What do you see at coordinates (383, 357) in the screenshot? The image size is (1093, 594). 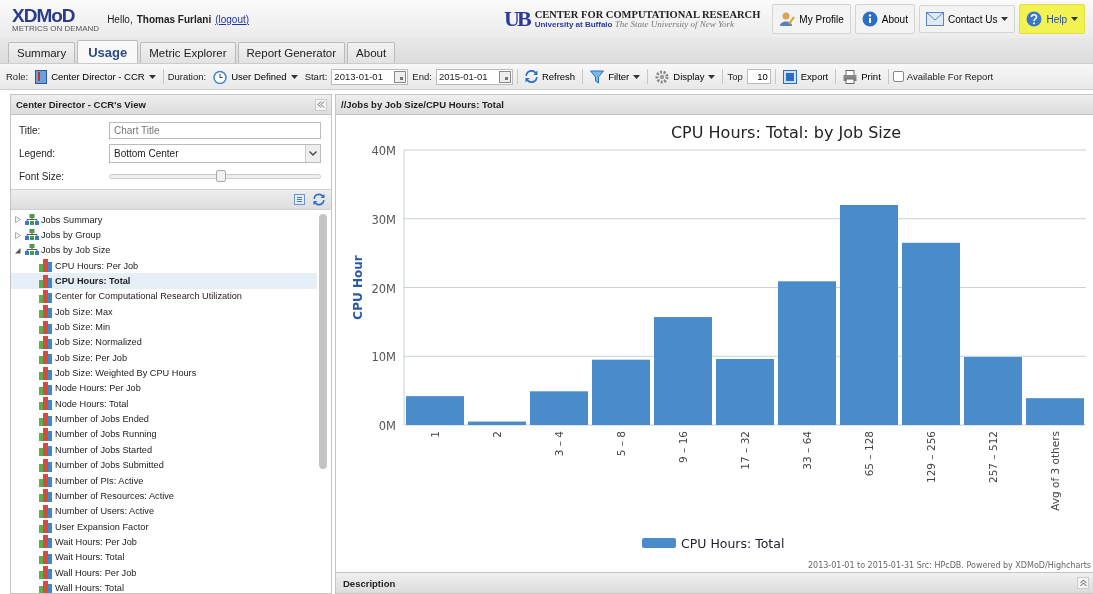 I see `y-axis-tick: 10M` at bounding box center [383, 357].